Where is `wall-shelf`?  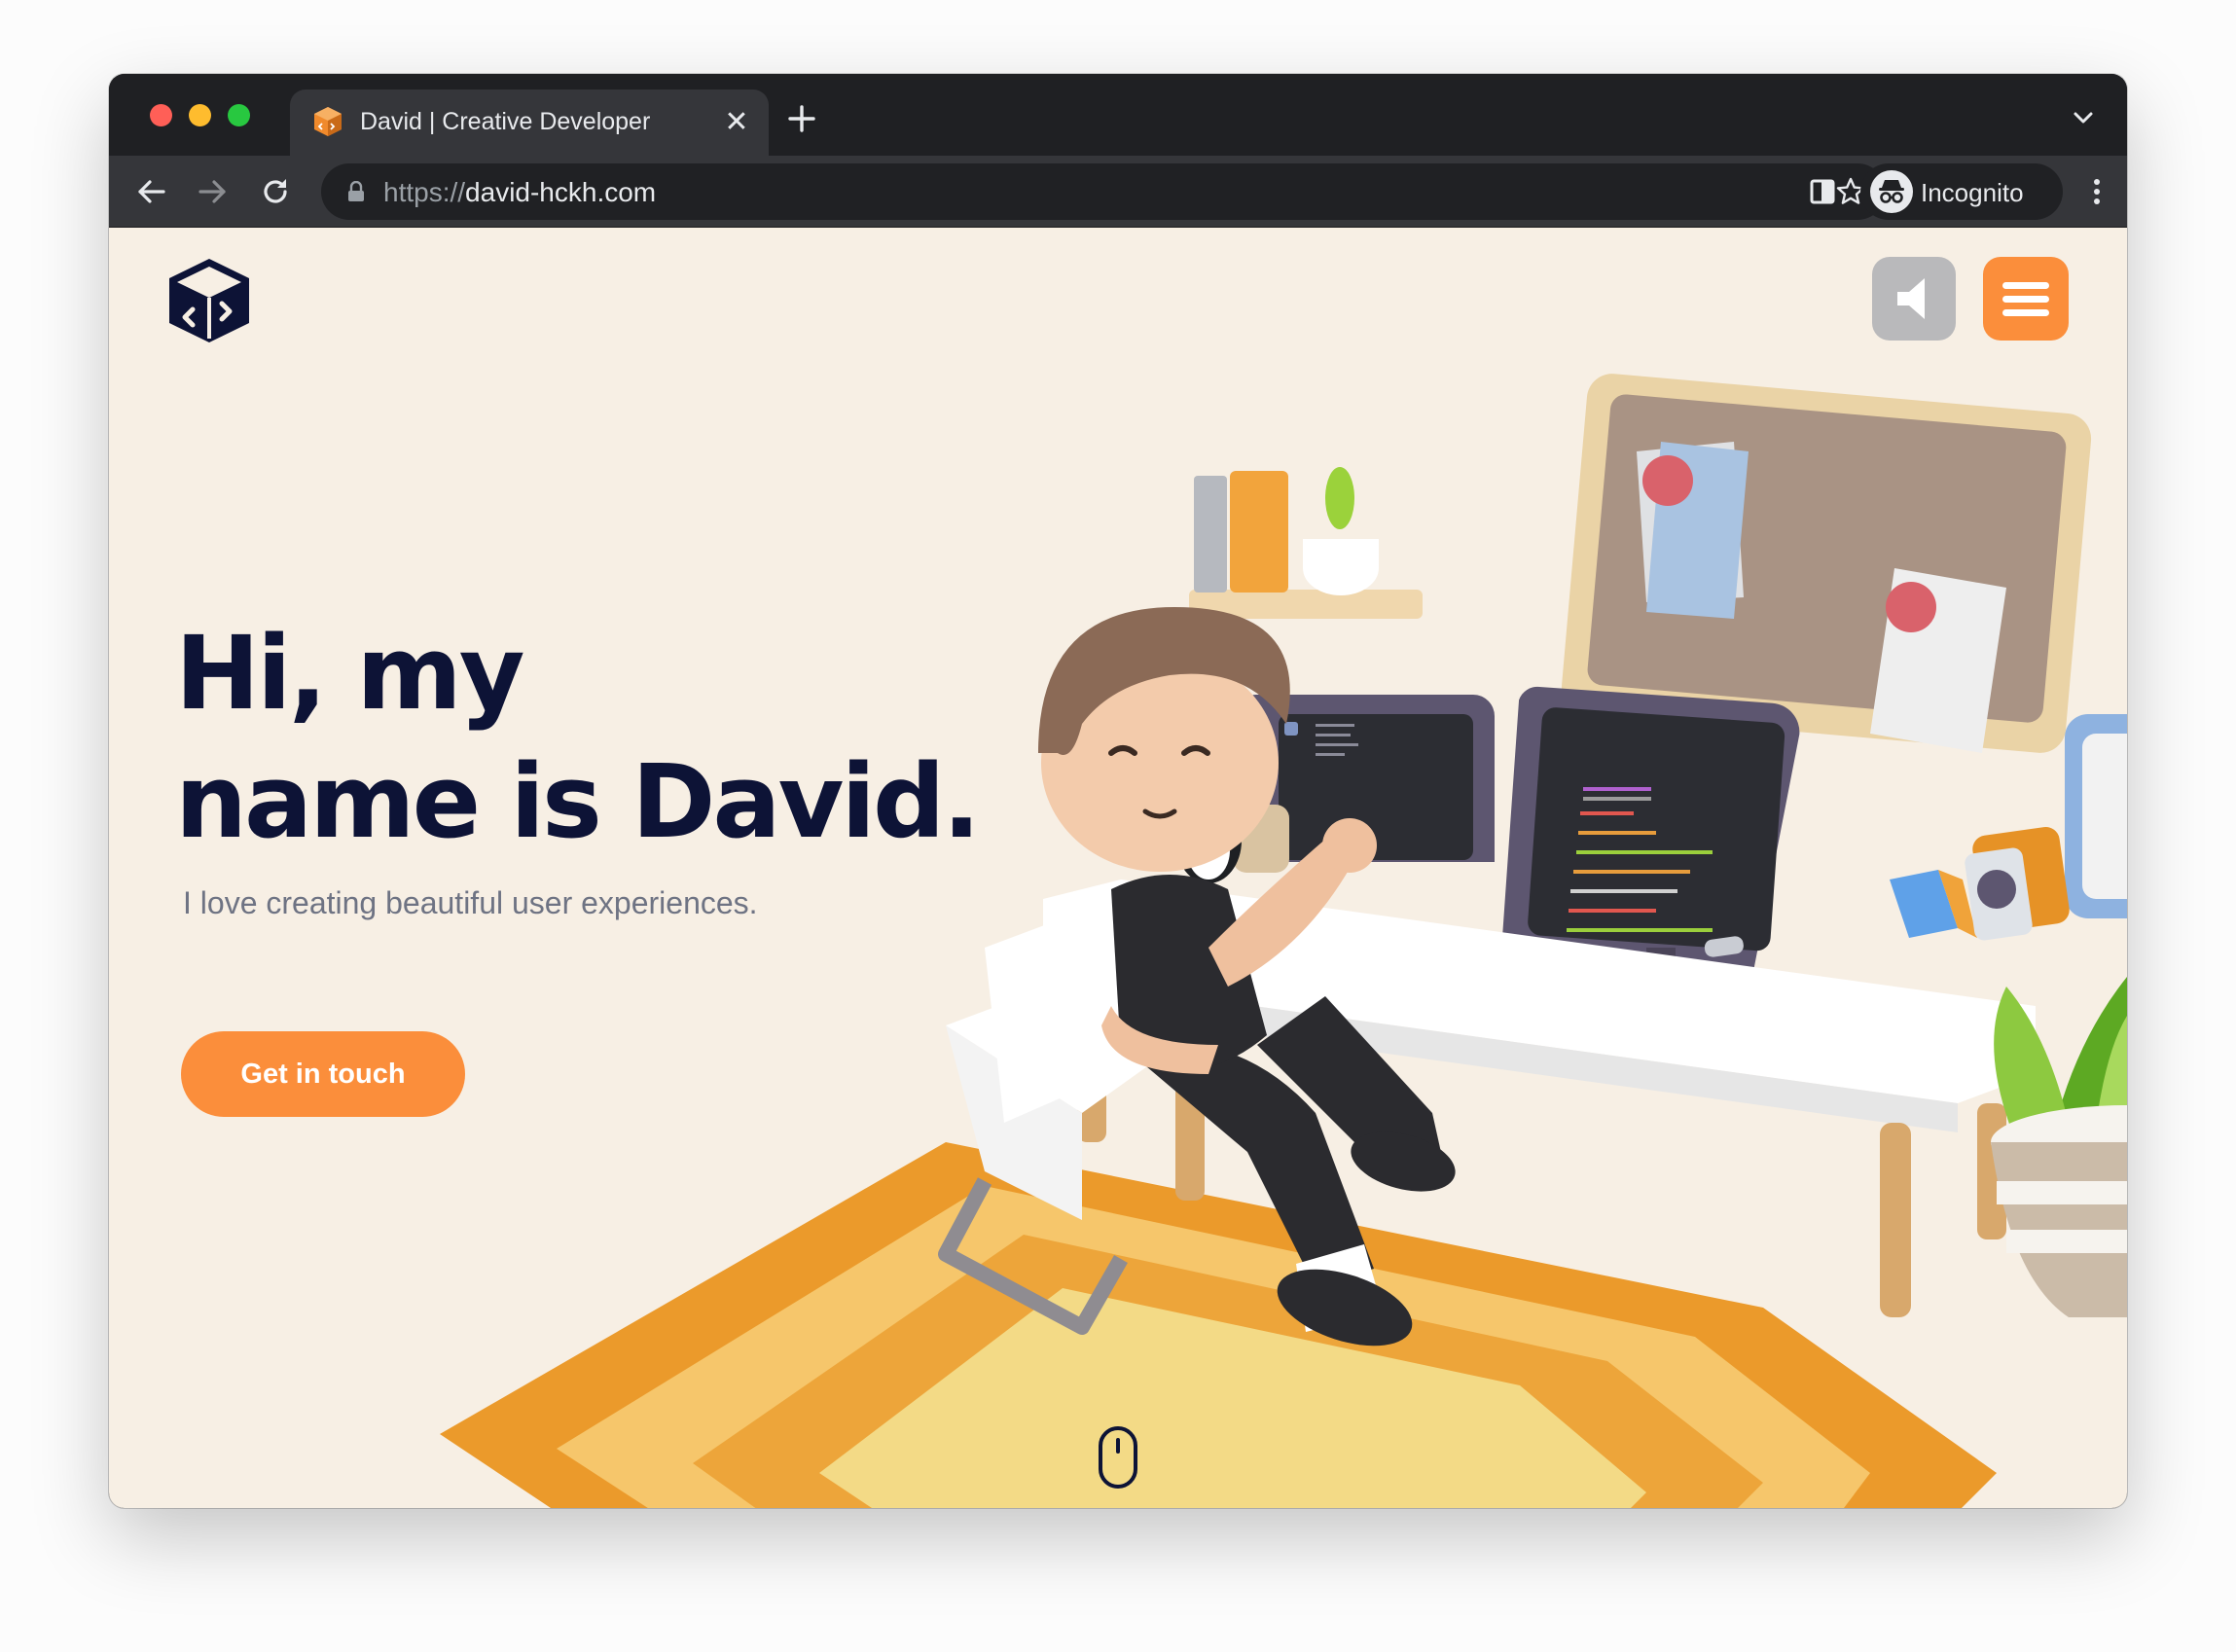 wall-shelf is located at coordinates (1306, 543).